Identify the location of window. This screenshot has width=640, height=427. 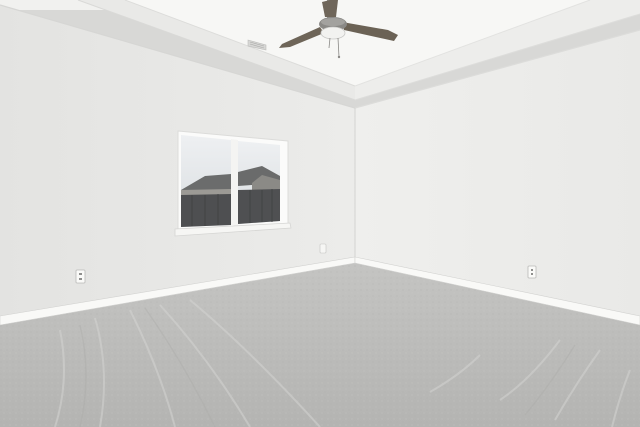
(233, 183).